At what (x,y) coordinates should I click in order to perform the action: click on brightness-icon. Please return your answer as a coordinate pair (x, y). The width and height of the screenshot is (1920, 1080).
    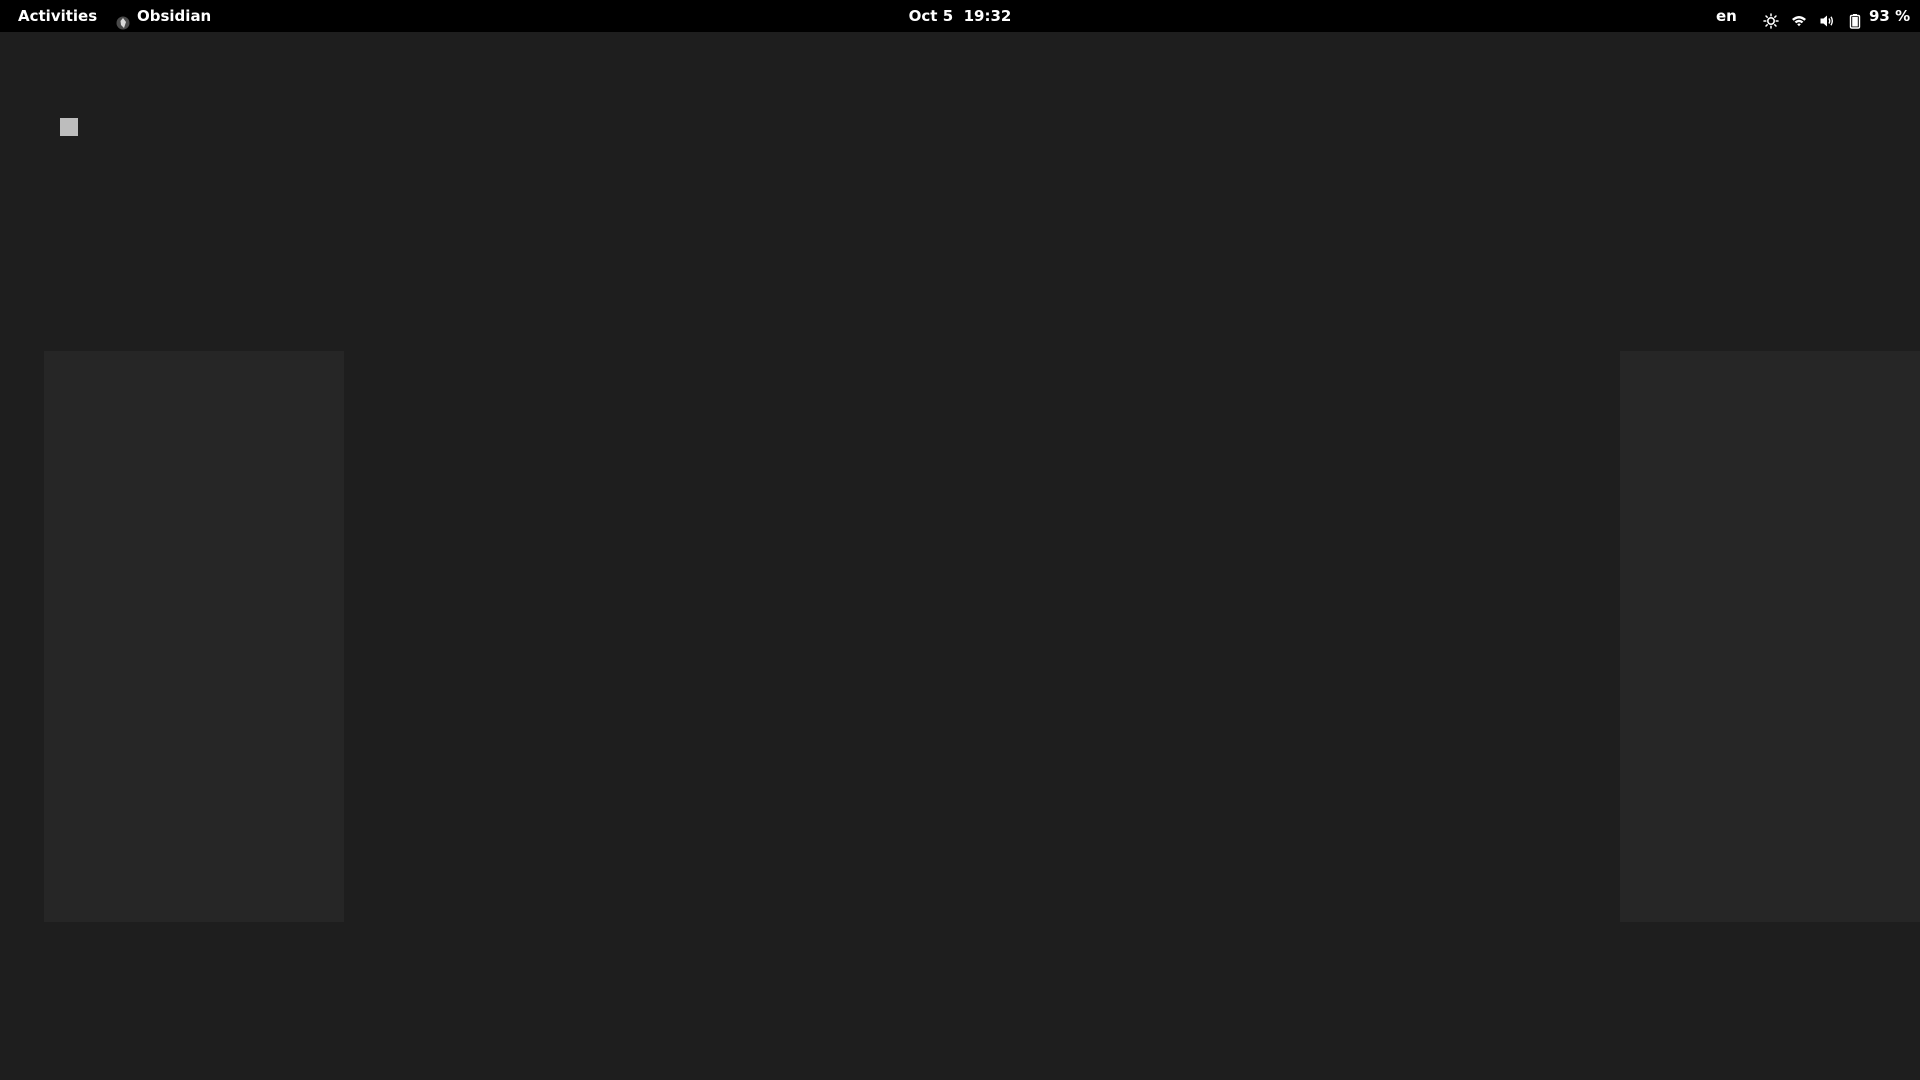
    Looking at the image, I should click on (1771, 18).